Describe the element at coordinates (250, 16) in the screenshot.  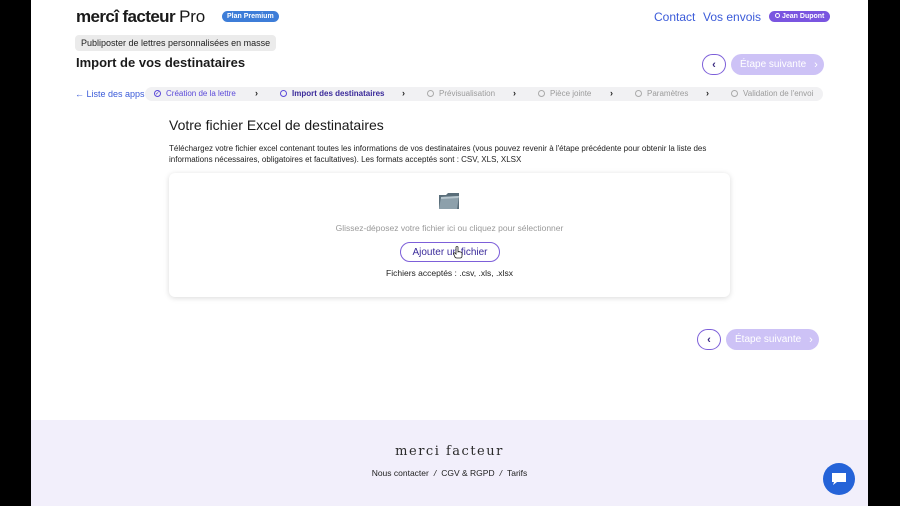
I see `plan-badge: Plan Premium` at that location.